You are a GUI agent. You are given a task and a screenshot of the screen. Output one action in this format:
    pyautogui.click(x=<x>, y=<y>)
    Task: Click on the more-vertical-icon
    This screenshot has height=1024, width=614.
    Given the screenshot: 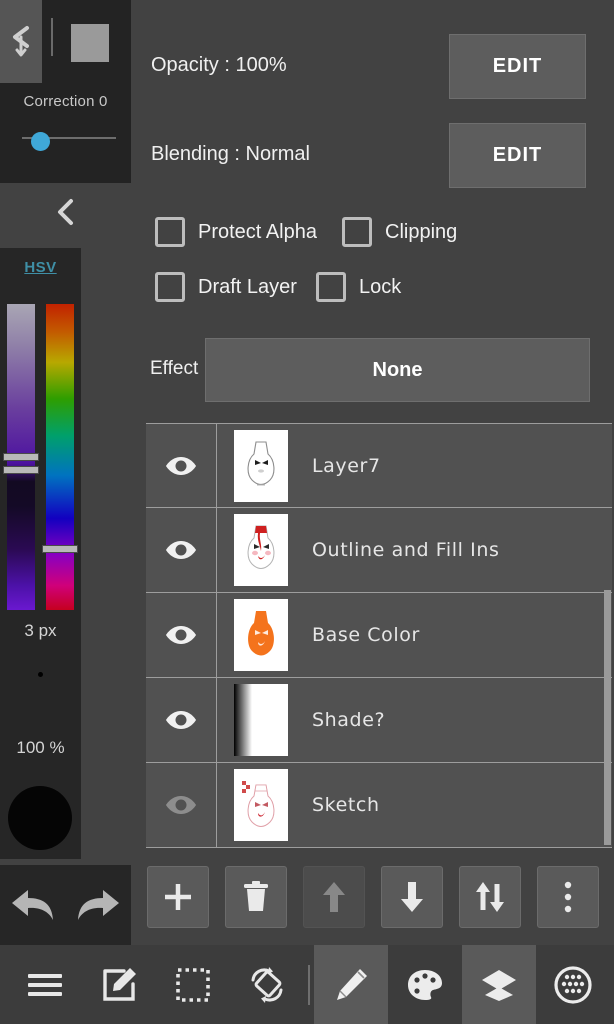 What is the action you would take?
    pyautogui.click(x=568, y=897)
    